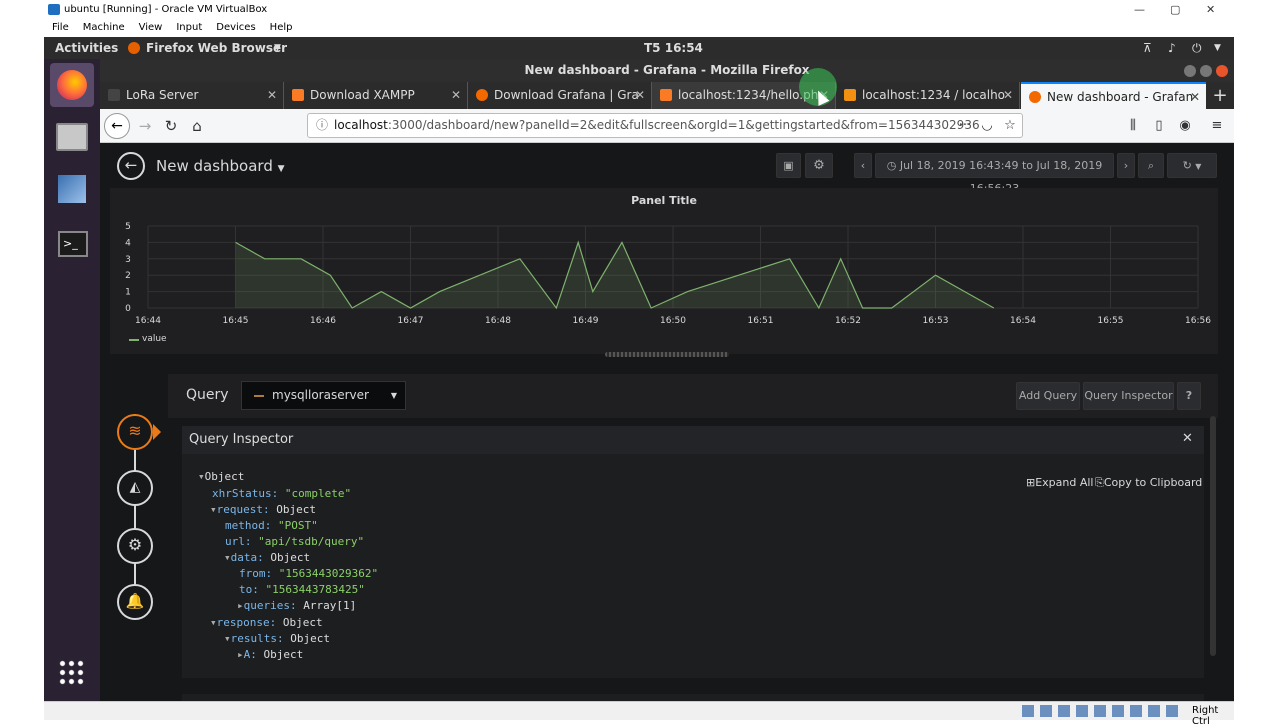  What do you see at coordinates (135, 602) in the screenshot?
I see `alert-bell-icon: 🔔` at bounding box center [135, 602].